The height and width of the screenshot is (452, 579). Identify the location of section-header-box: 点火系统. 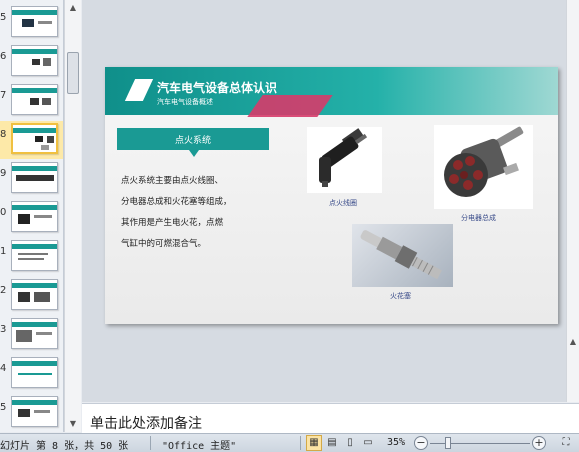
(193, 139).